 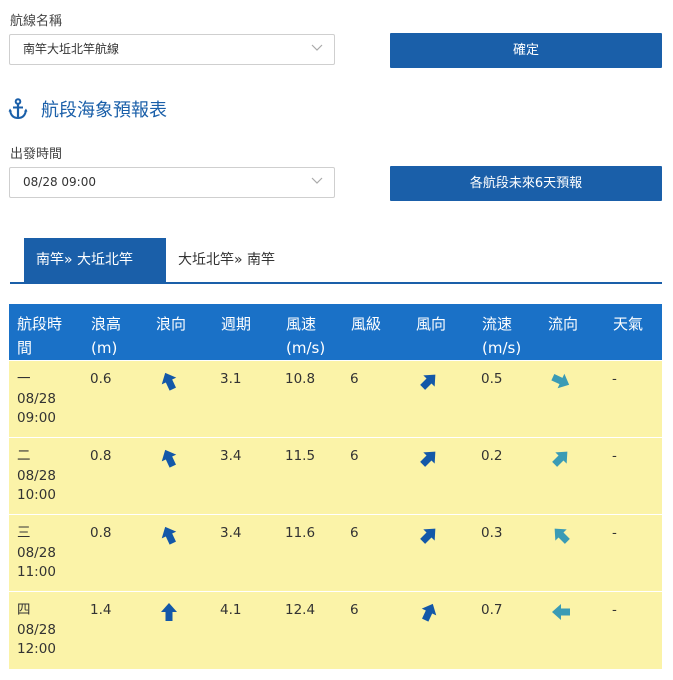 I want to click on leg-time-cell: 三 08/28 11:00, so click(x=46, y=553).